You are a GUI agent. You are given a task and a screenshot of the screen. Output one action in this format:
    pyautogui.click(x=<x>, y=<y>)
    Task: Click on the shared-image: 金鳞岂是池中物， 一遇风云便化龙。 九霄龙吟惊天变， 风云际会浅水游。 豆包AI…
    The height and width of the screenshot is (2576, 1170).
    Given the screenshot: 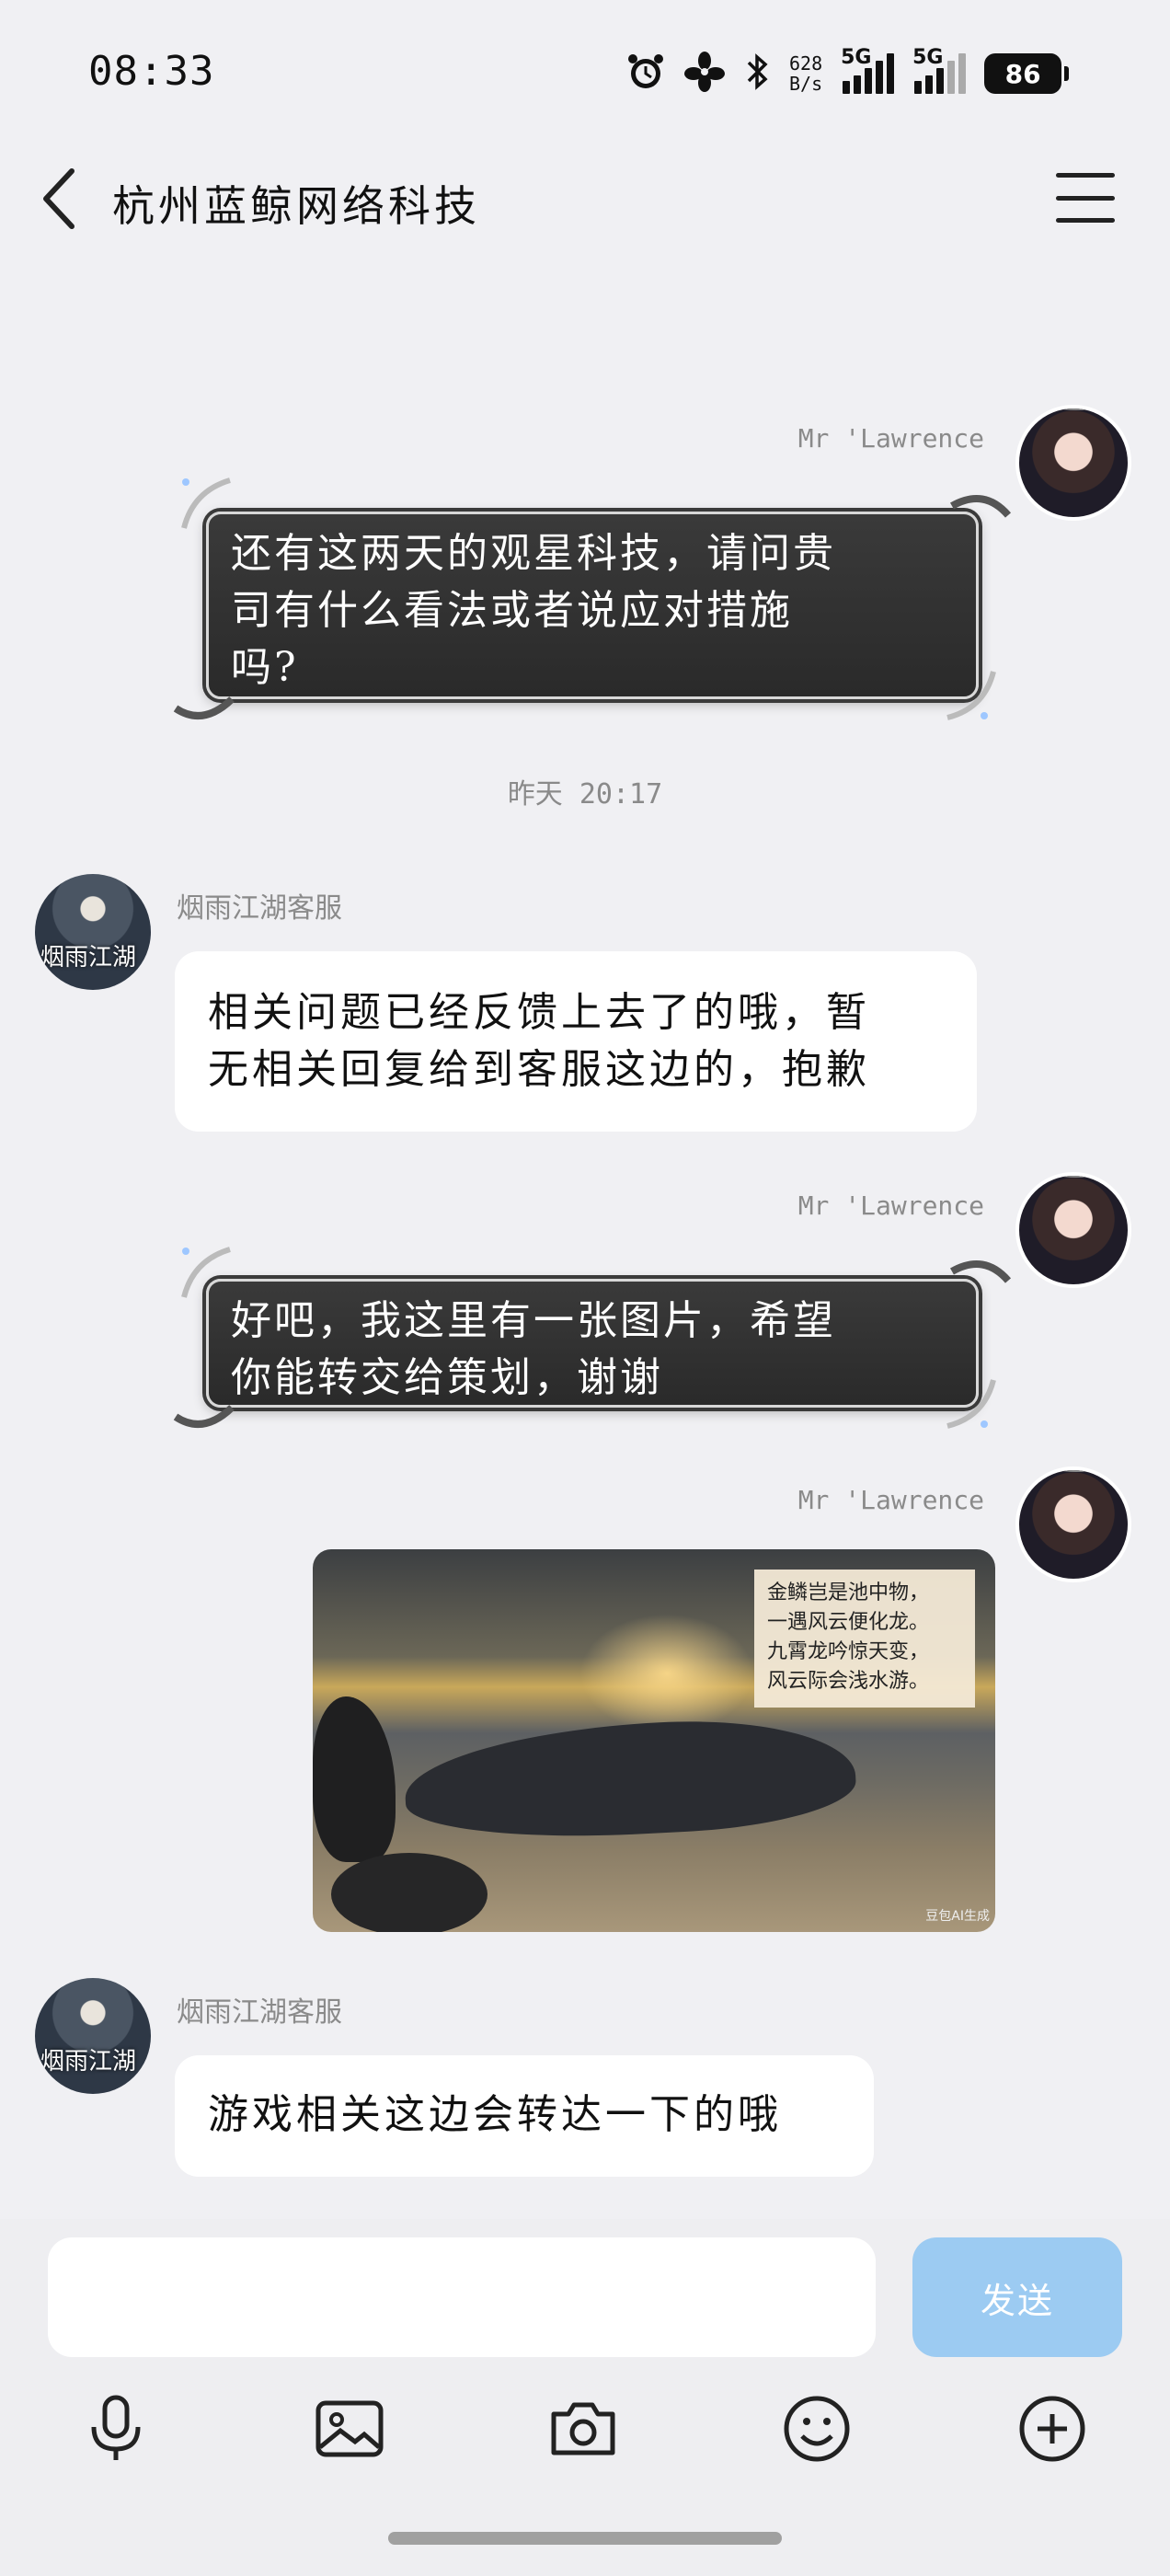 What is the action you would take?
    pyautogui.click(x=654, y=1740)
    